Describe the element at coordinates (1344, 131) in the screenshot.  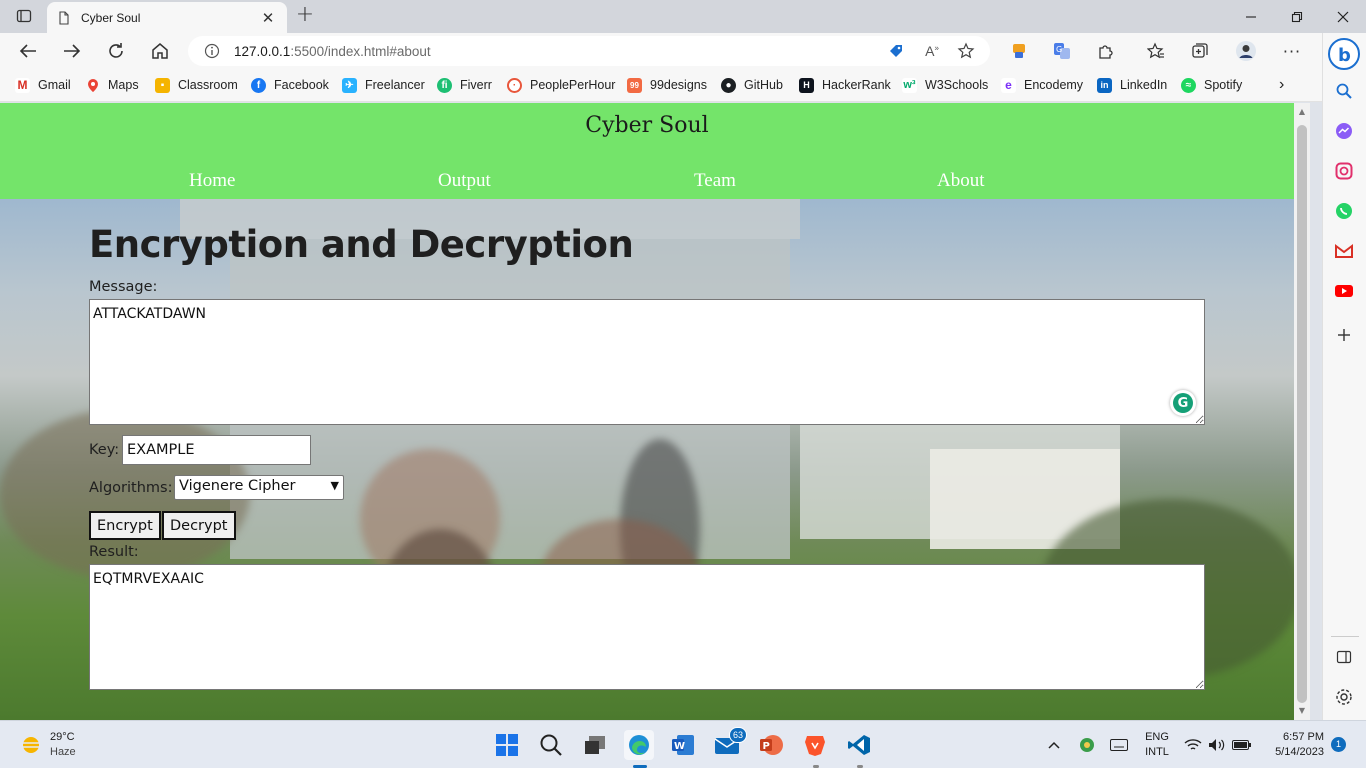
I see `messenger-icon` at that location.